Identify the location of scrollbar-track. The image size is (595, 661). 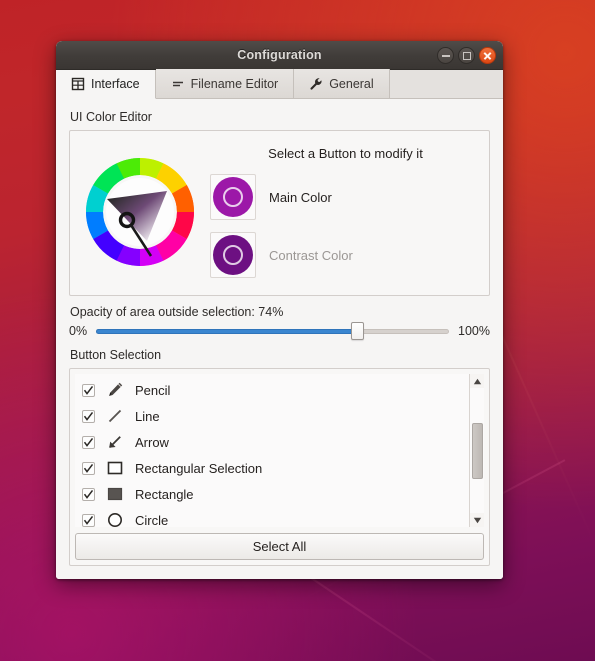
(476, 450).